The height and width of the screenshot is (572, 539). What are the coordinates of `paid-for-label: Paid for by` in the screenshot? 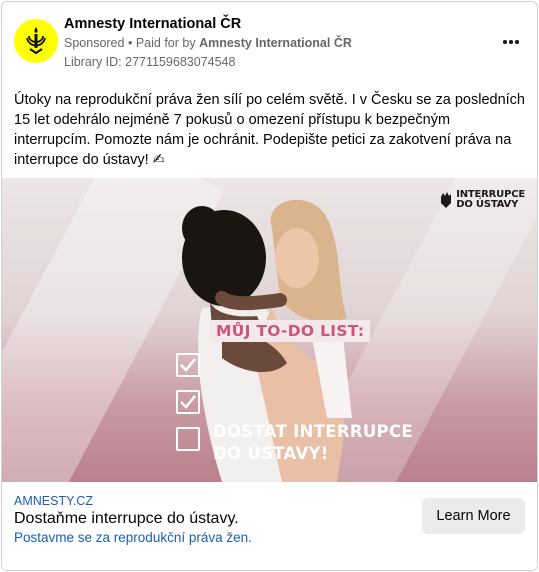 It's located at (165, 43).